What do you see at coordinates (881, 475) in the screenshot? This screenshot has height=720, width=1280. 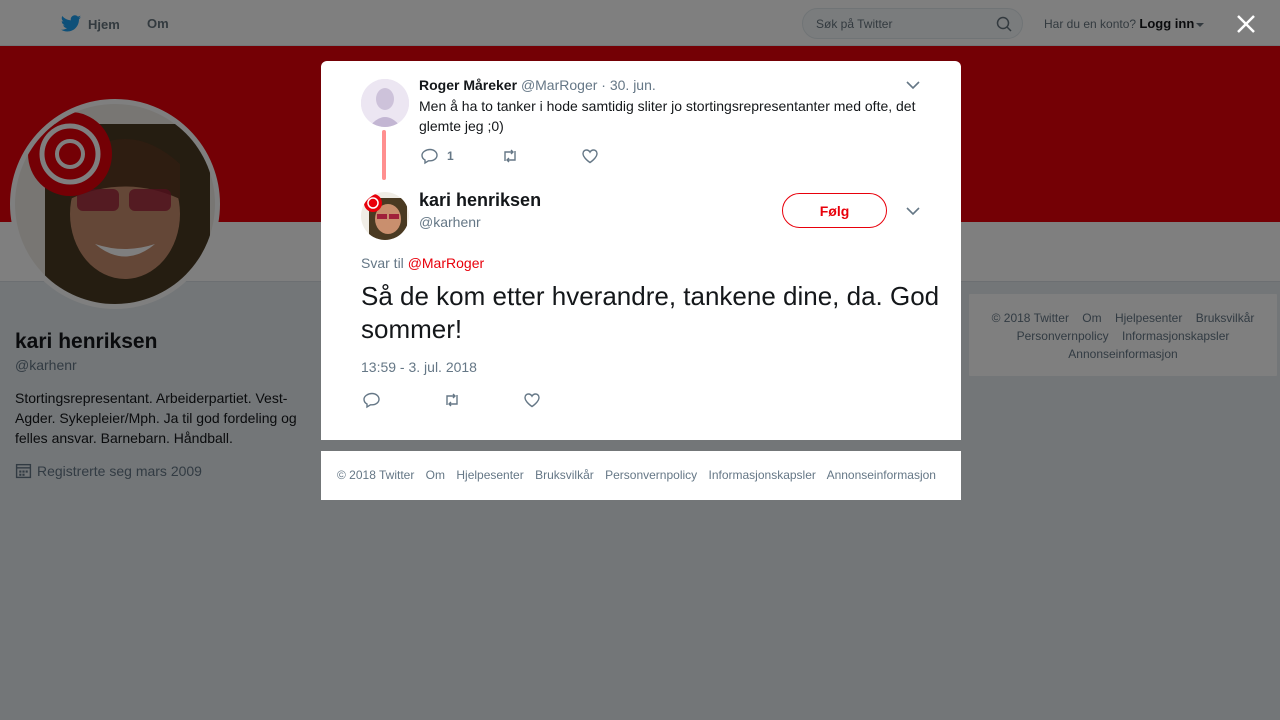 I see `footer-link-ads: Annonseinformasjon` at bounding box center [881, 475].